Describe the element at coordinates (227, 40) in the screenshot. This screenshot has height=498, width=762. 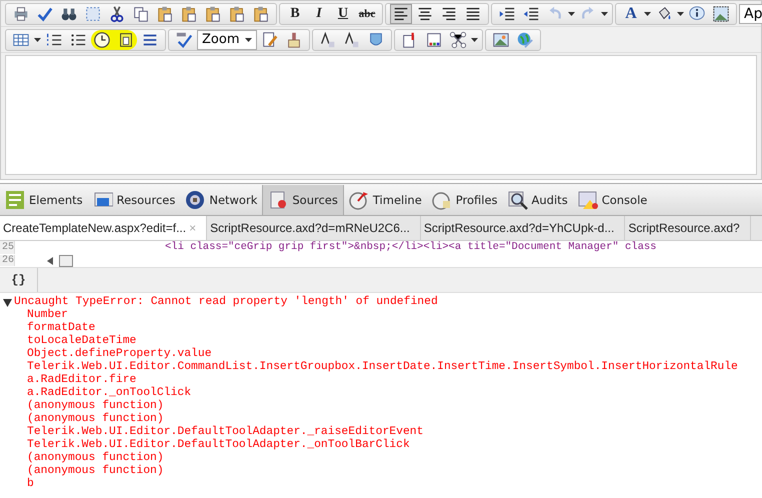
I see `zoom-dropdown: Zoom` at that location.